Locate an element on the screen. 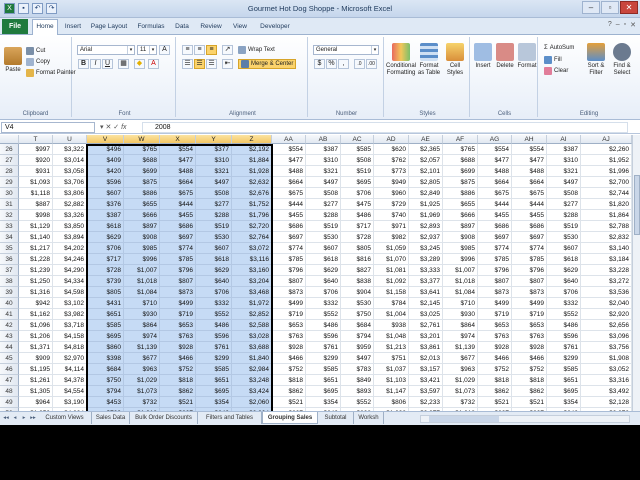 This screenshot has height=480, width=640. cell: $3,096 is located at coordinates (606, 336).